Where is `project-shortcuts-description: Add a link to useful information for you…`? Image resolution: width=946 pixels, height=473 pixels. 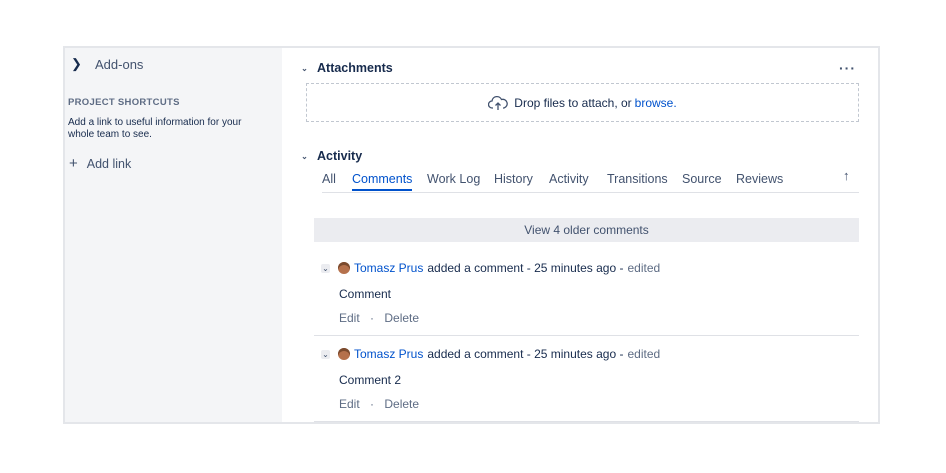 project-shortcuts-description: Add a link to useful information for you… is located at coordinates (155, 128).